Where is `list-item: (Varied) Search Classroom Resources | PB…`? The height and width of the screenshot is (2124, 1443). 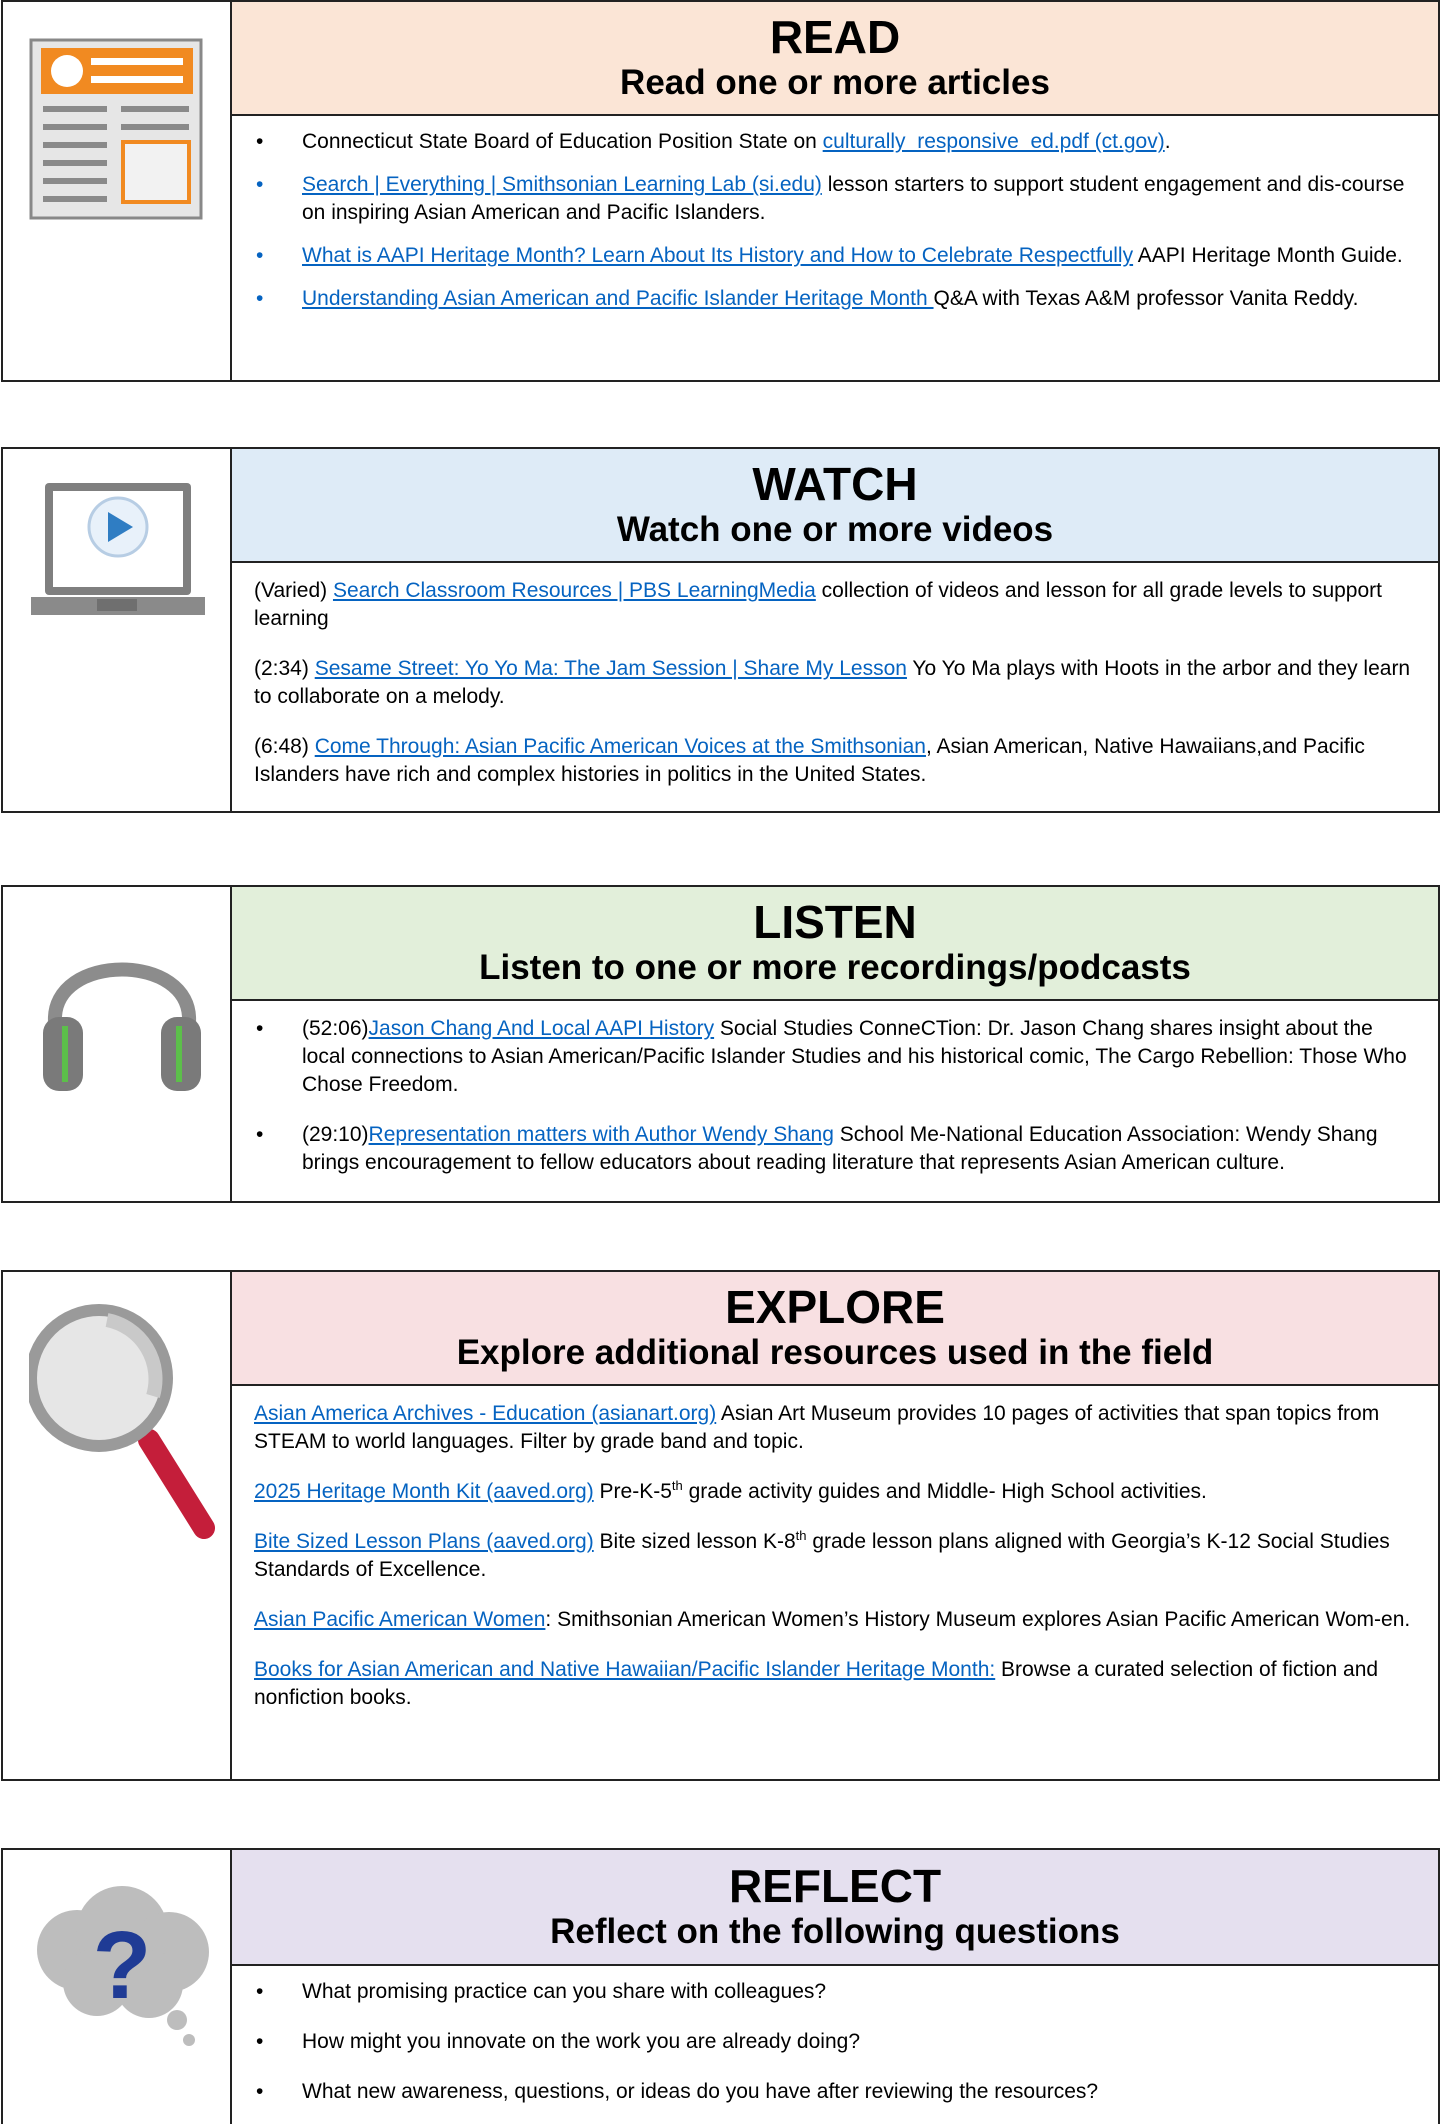 list-item: (Varied) Search Classroom Resources | PB… is located at coordinates (818, 604).